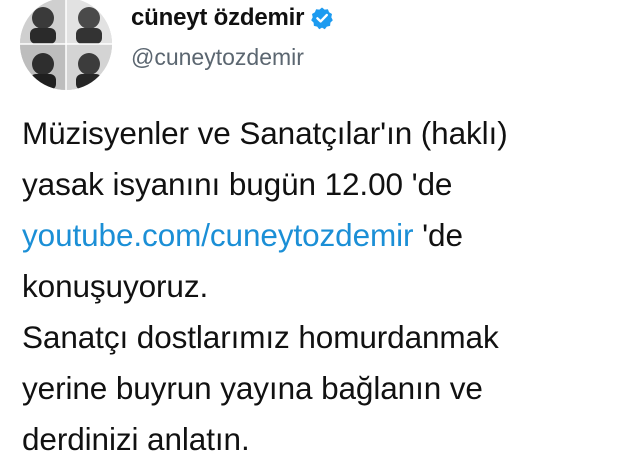 This screenshot has height=471, width=640. What do you see at coordinates (136, 439) in the screenshot?
I see `tweet-line: derdinizi anlatın.` at bounding box center [136, 439].